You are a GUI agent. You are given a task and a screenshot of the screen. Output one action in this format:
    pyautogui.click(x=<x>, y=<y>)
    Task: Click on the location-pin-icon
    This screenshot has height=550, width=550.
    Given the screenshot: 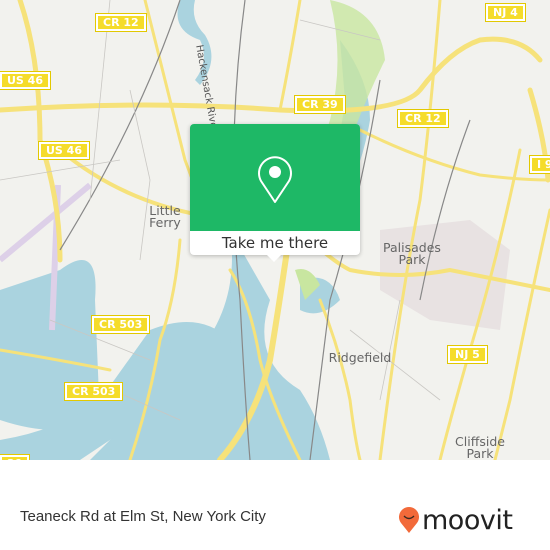 What is the action you would take?
    pyautogui.click(x=275, y=179)
    